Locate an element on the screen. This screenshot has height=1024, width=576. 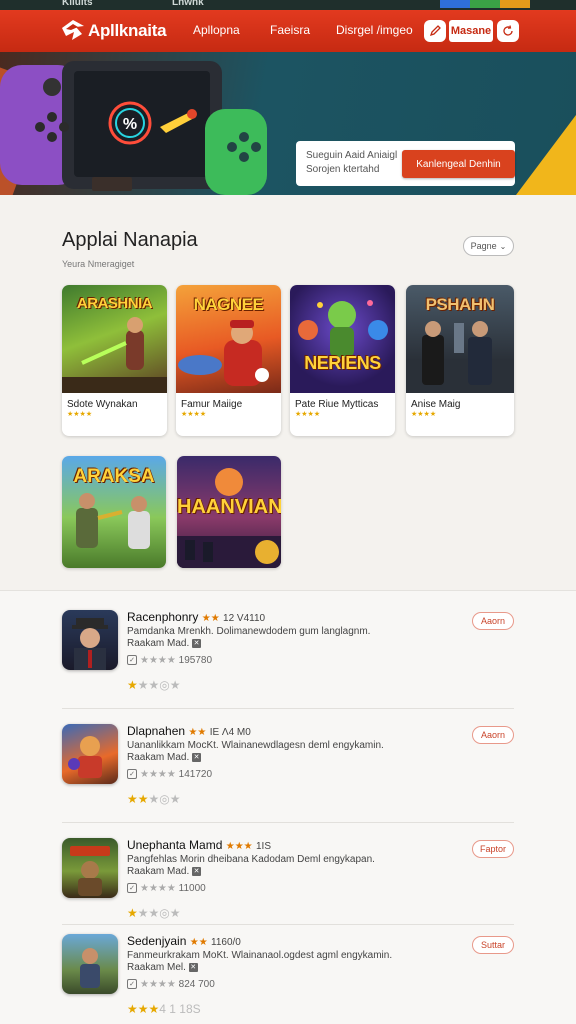
nav-item-apps: Apllopna is located at coordinates (216, 30).